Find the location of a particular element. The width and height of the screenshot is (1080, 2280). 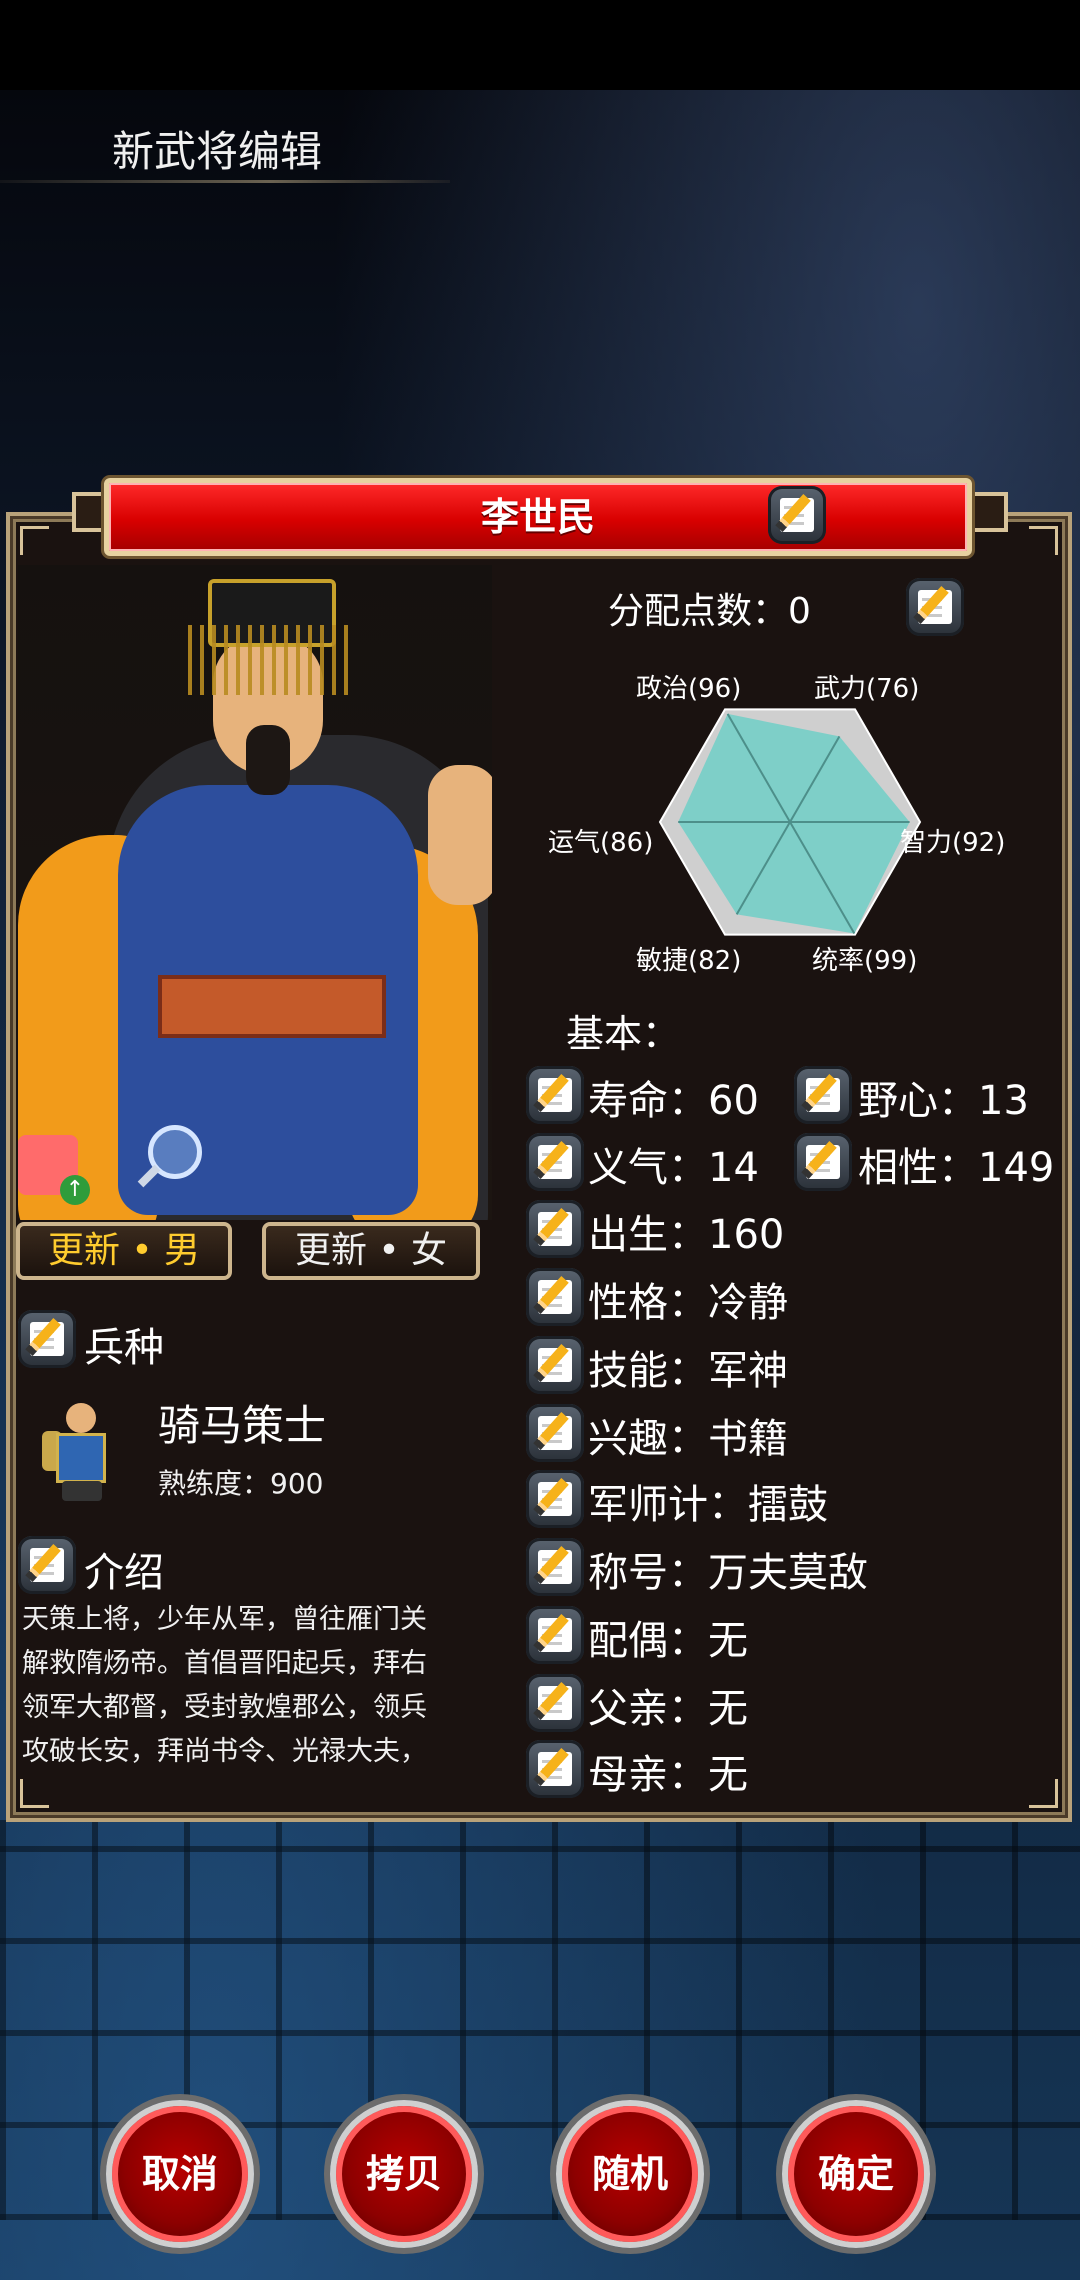

edit-troop-icon is located at coordinates (47, 1339).